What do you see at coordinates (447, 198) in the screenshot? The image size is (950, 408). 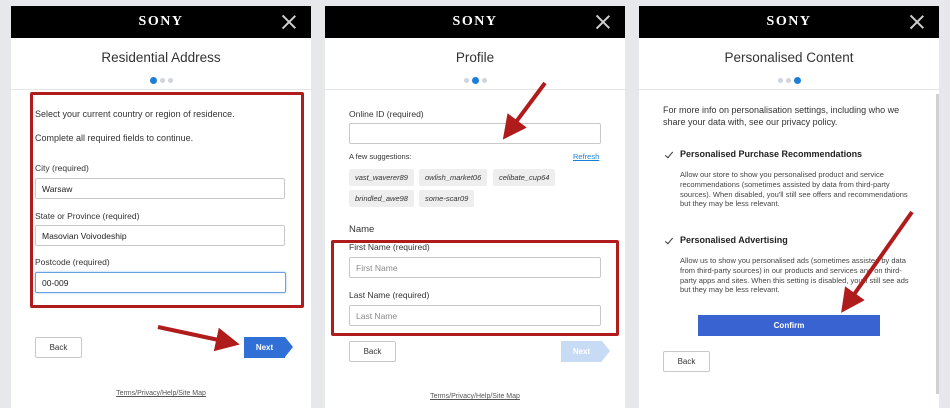 I see `suggestion-chip-5: some-scar09` at bounding box center [447, 198].